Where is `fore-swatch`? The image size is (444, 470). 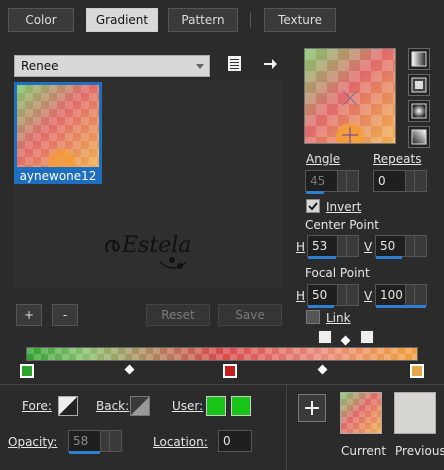
fore-swatch is located at coordinates (68, 406).